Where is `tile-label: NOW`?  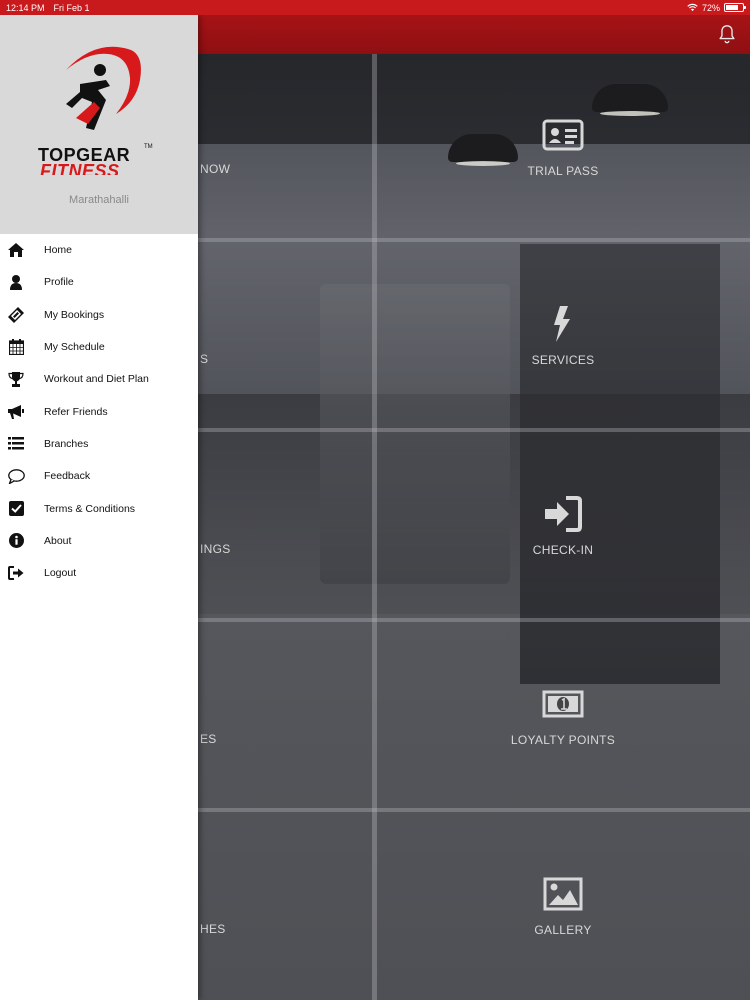 tile-label: NOW is located at coordinates (215, 169).